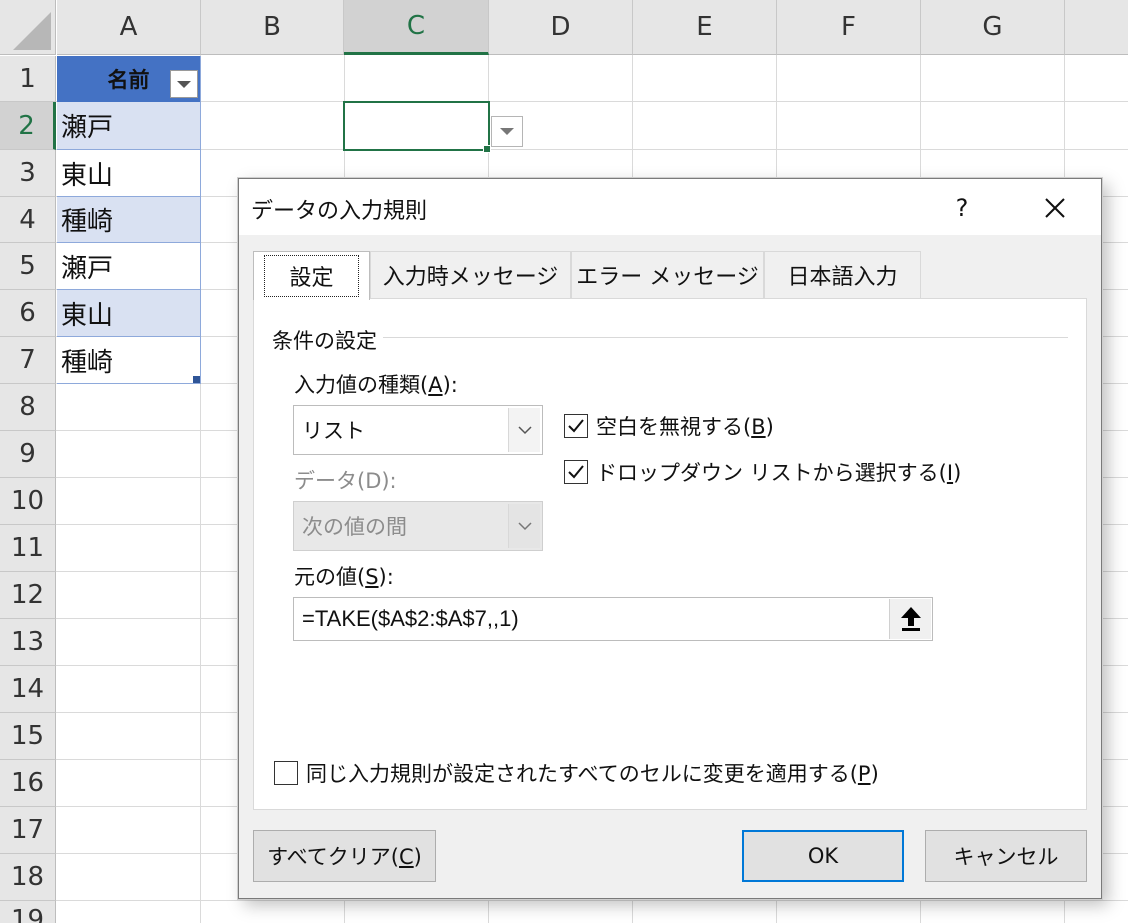 Image resolution: width=1128 pixels, height=923 pixels. What do you see at coordinates (333, 431) in the screenshot?
I see `allow-select-value: リスト` at bounding box center [333, 431].